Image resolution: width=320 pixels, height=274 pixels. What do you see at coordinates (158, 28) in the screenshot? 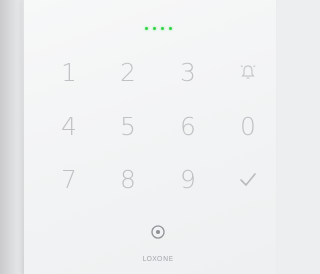
I see `status-led-row` at bounding box center [158, 28].